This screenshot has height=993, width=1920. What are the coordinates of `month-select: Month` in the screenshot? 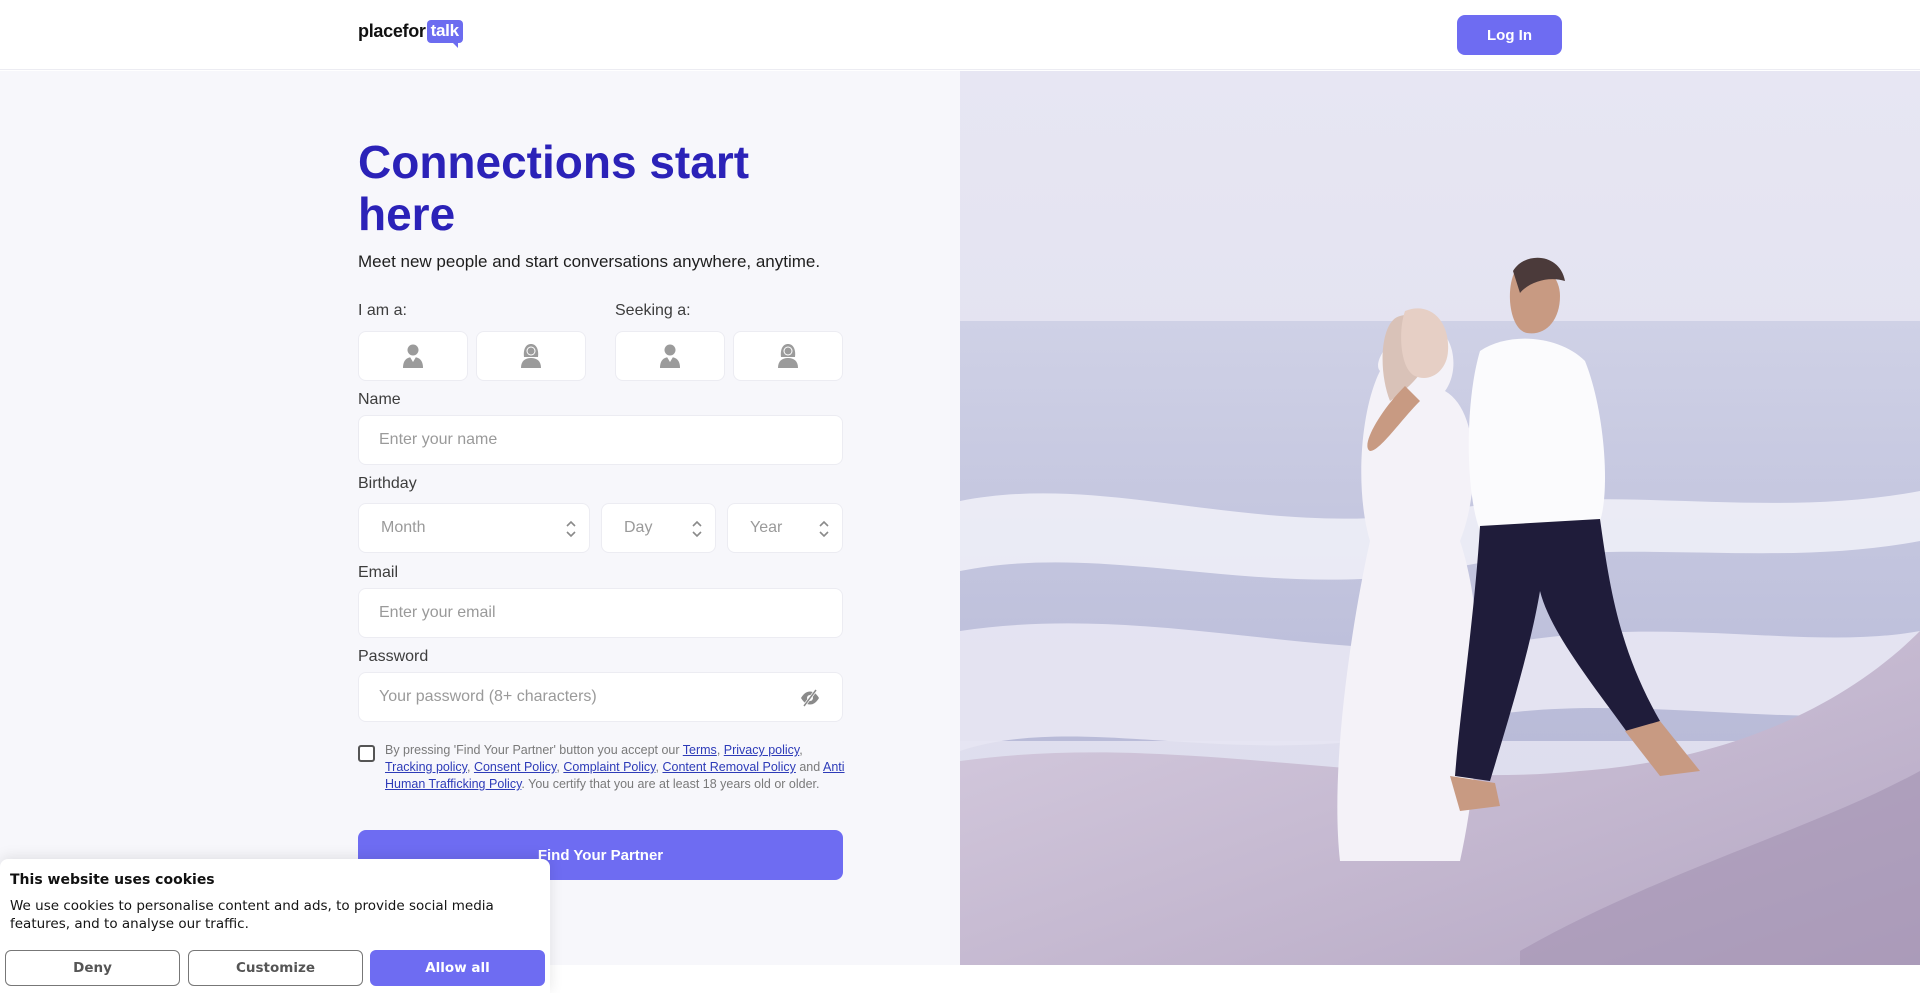 It's located at (474, 528).